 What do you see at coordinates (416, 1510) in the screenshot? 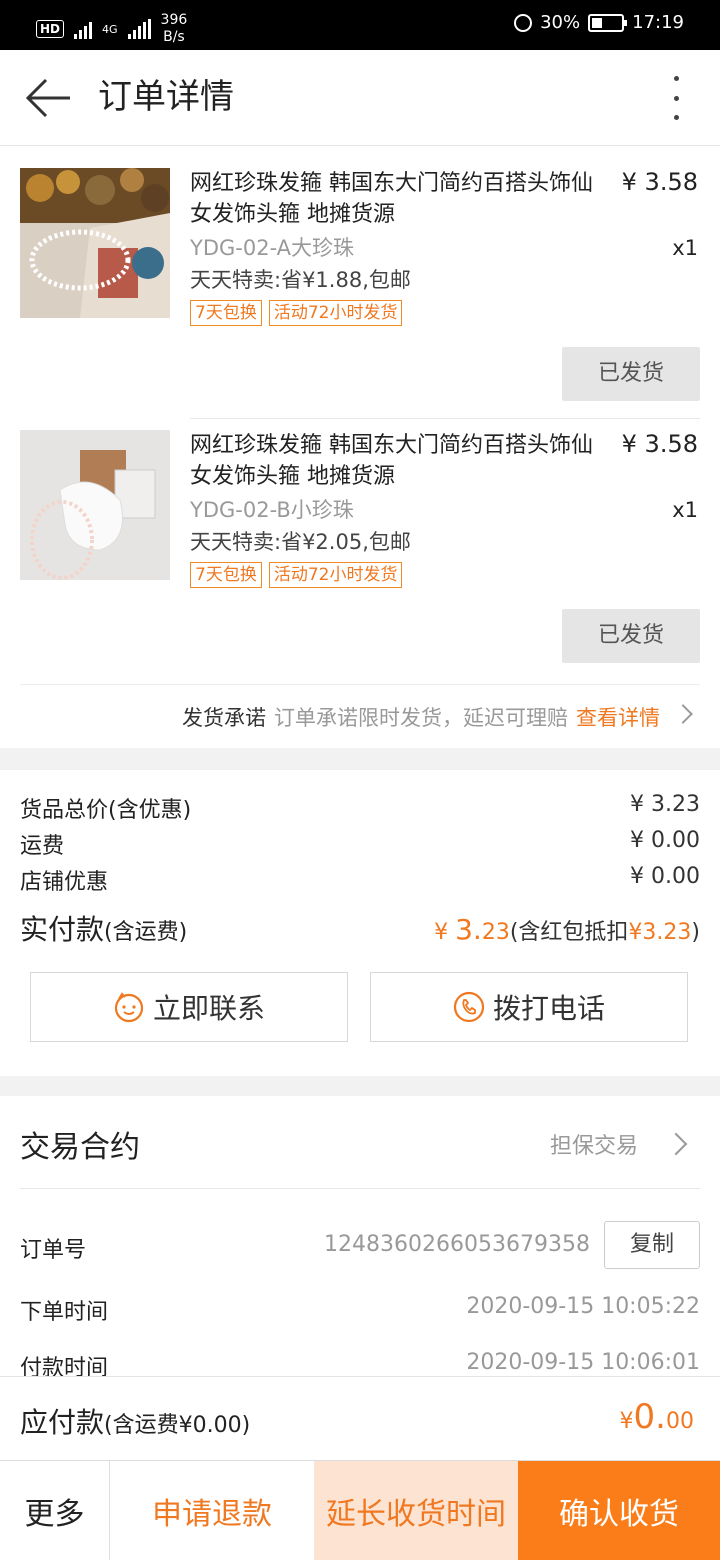
I see `extend-receipt-button: 延长收货时间` at bounding box center [416, 1510].